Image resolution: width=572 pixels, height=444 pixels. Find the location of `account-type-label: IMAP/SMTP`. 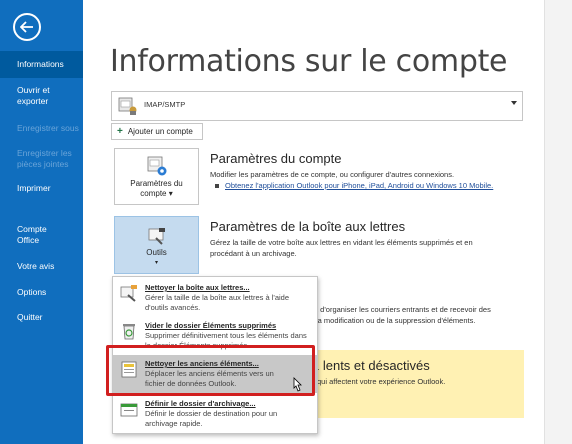

account-type-label: IMAP/SMTP is located at coordinates (165, 104).